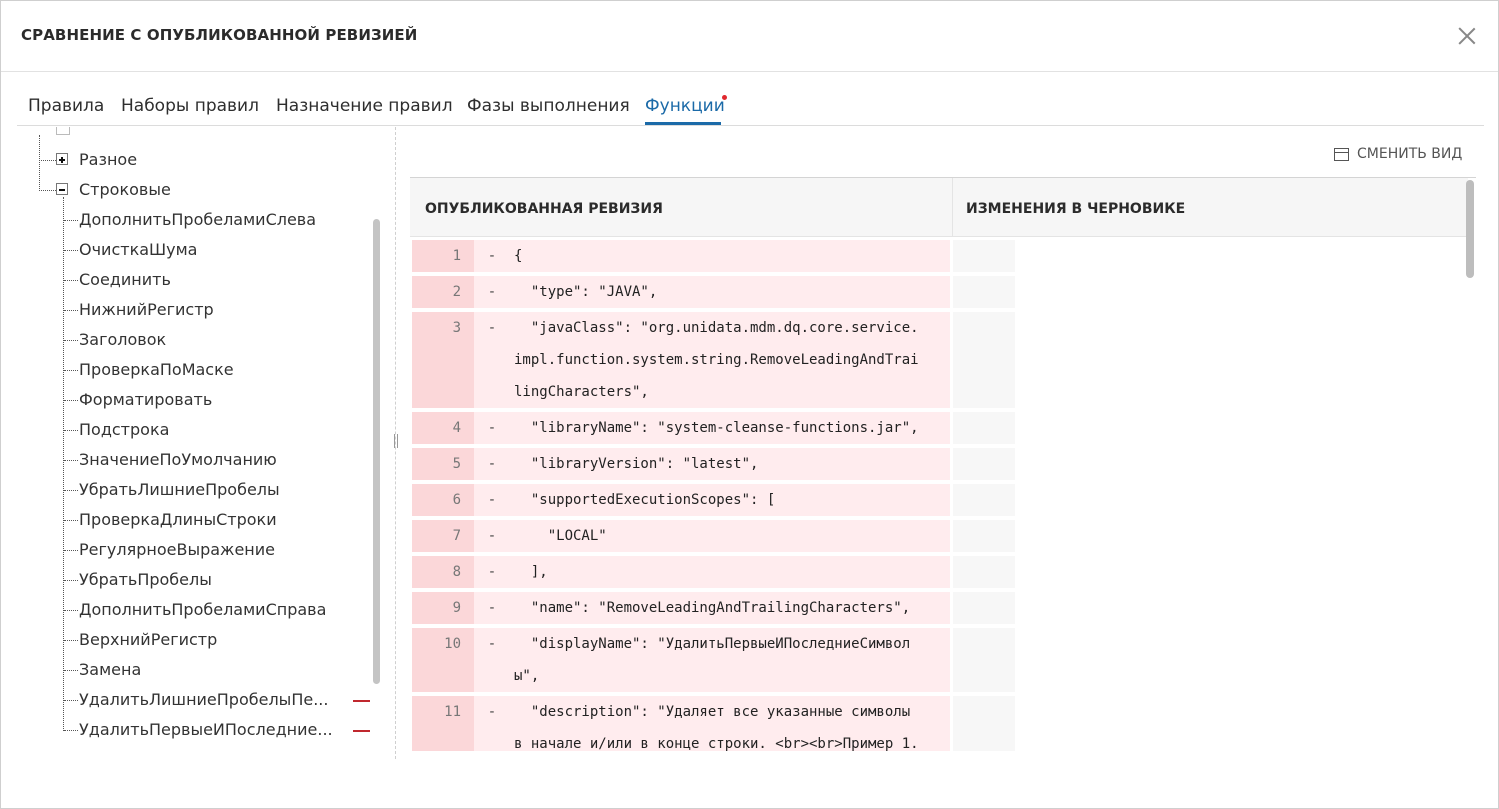 The width and height of the screenshot is (1499, 809). I want to click on diff-row: 5 - "libraryVersion": "latest",, so click(713, 464).